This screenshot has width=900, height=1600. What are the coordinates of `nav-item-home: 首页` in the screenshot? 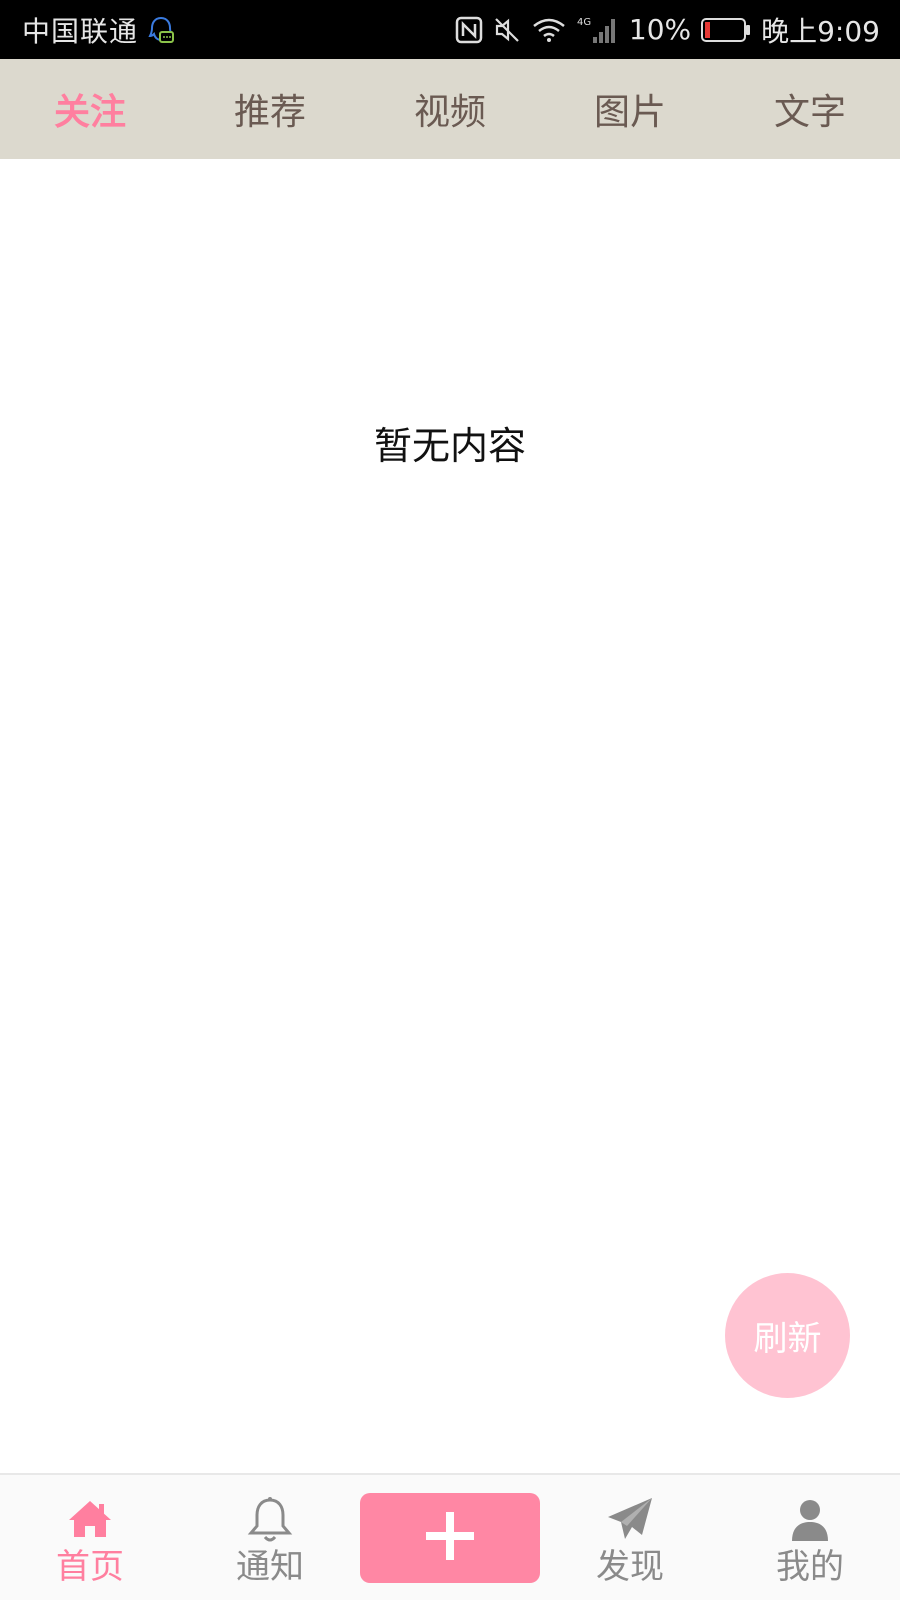 It's located at (90, 1537).